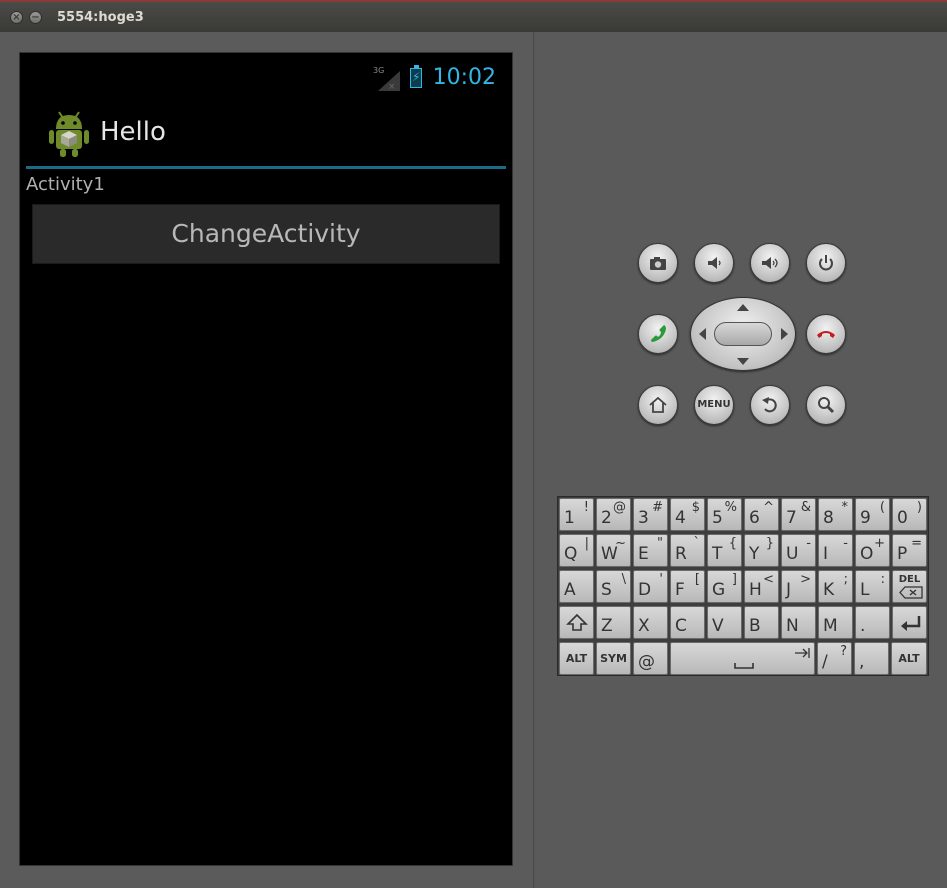  Describe the element at coordinates (909, 514) in the screenshot. I see `key-0: 0)` at that location.